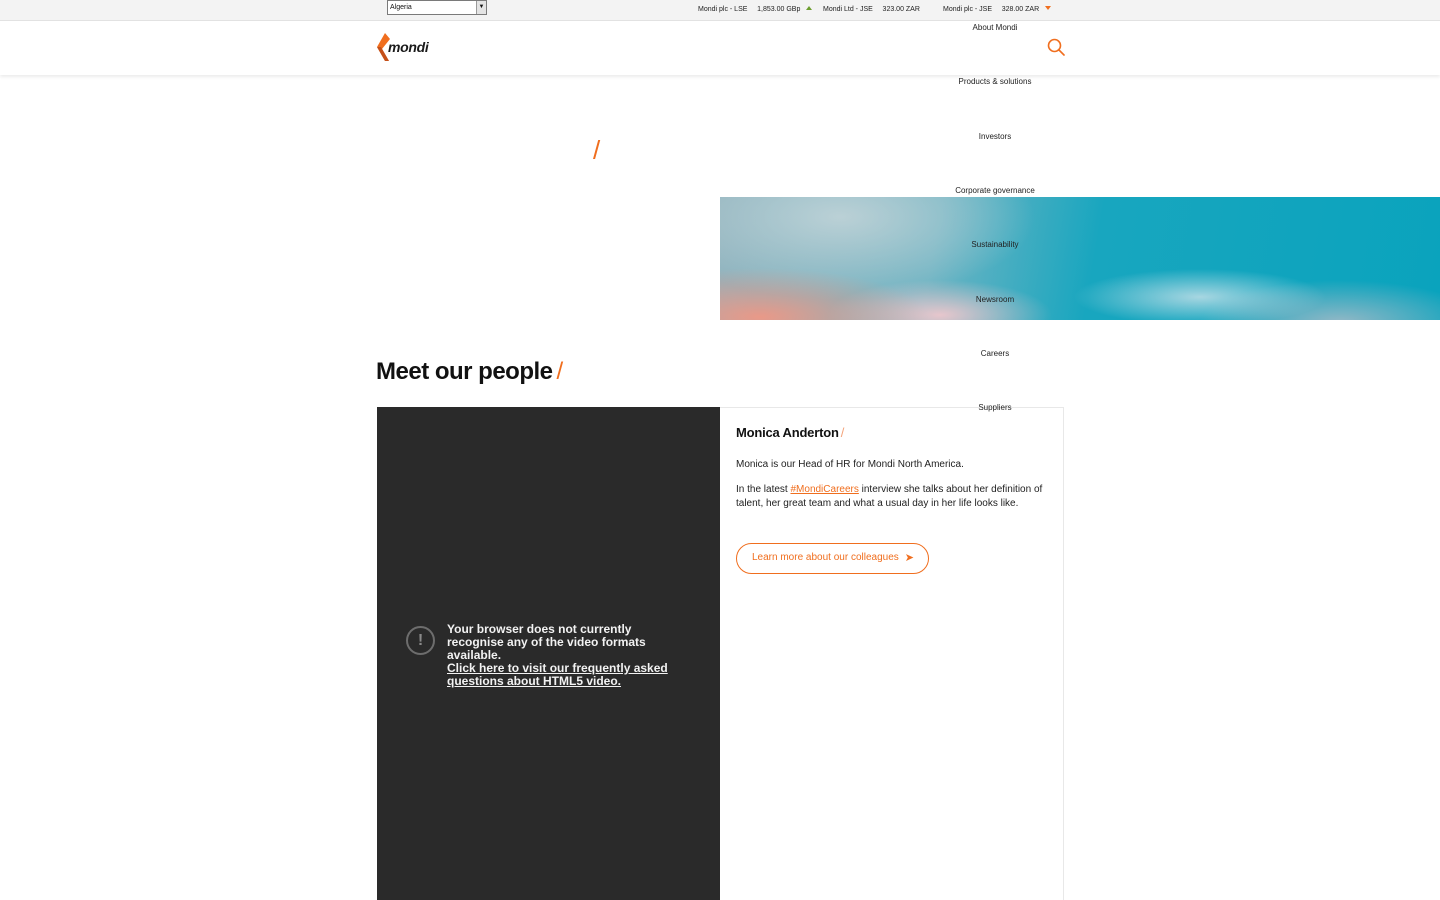 The width and height of the screenshot is (1440, 900). Describe the element at coordinates (560, 371) in the screenshot. I see `title-slash: /` at that location.